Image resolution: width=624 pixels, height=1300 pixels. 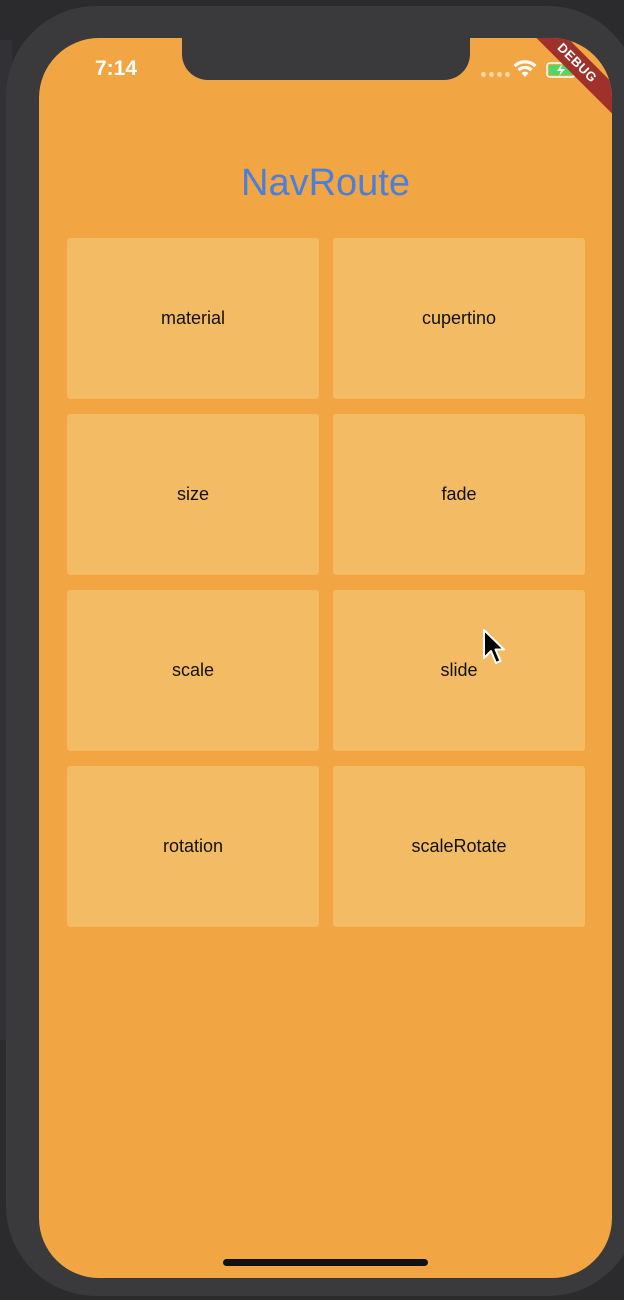 I want to click on signal-dots-icon, so click(x=495, y=74).